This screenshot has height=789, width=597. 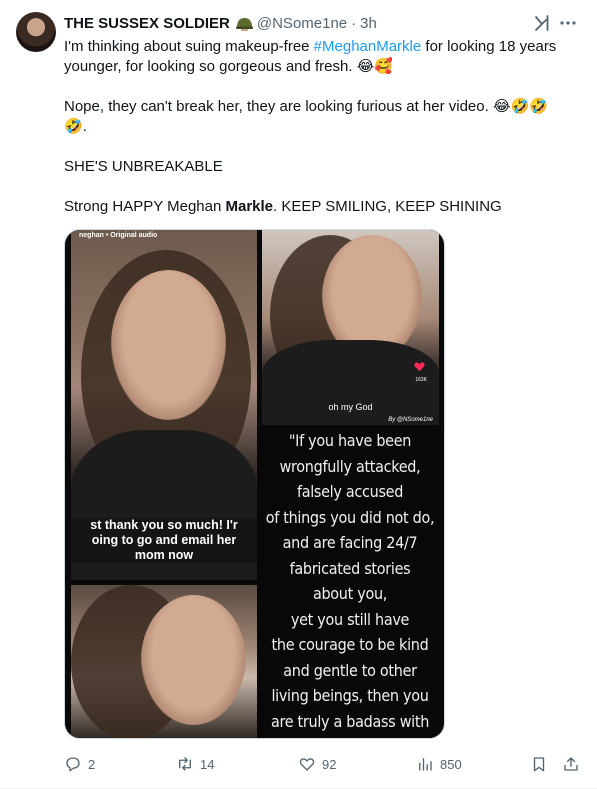 What do you see at coordinates (350, 440) in the screenshot?
I see `quote-line: "If you have been` at bounding box center [350, 440].